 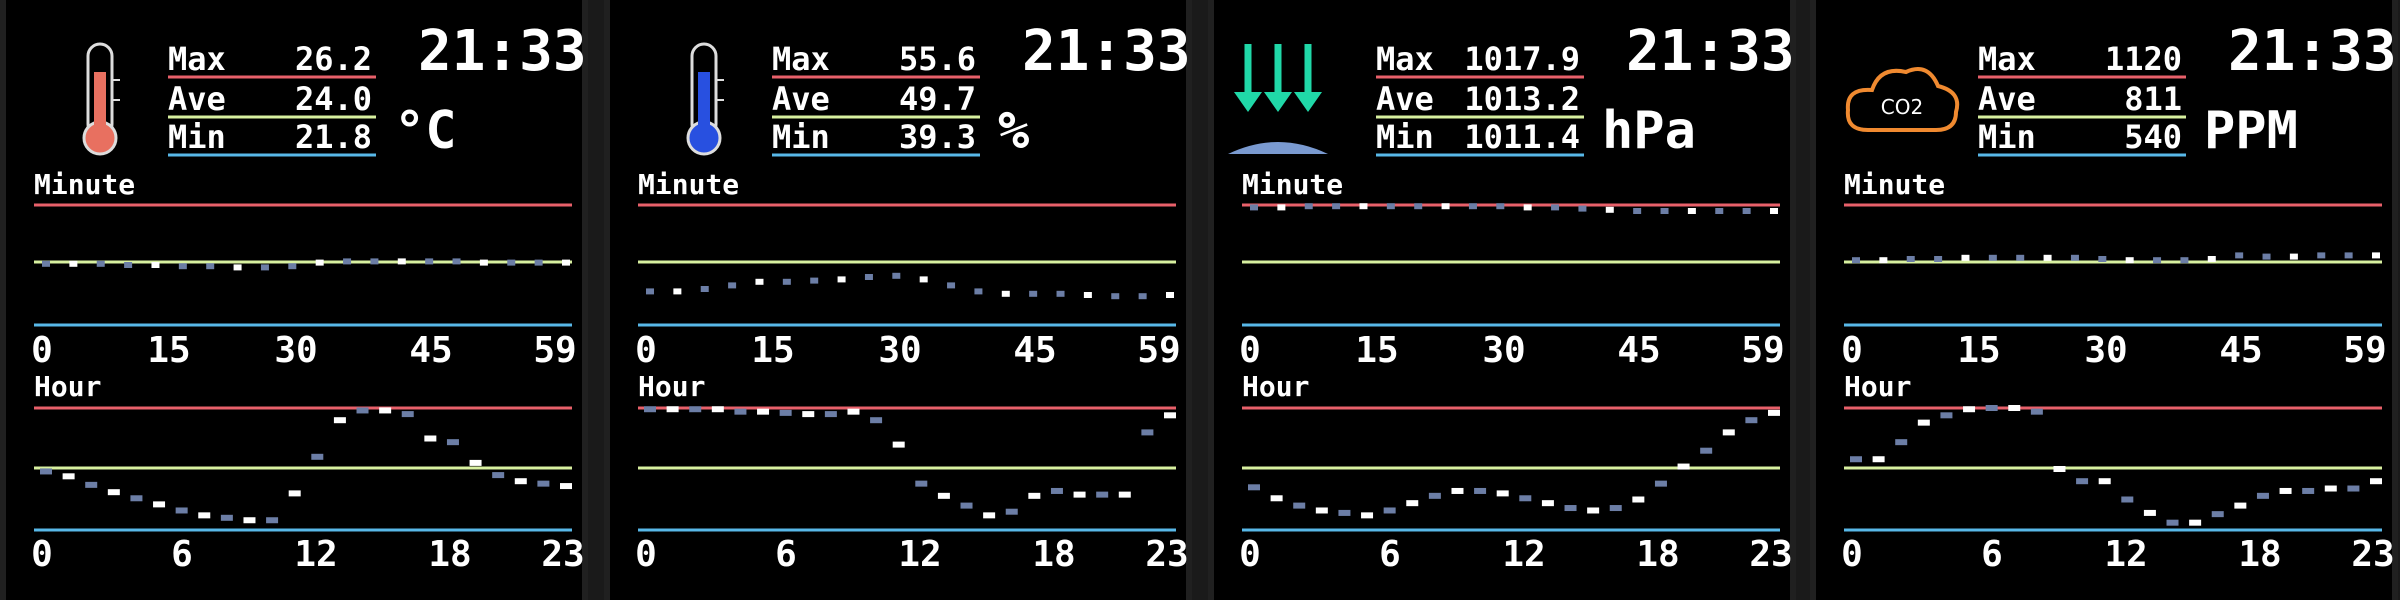 What do you see at coordinates (937, 99) in the screenshot?
I see `stat-value-ave: 49.7` at bounding box center [937, 99].